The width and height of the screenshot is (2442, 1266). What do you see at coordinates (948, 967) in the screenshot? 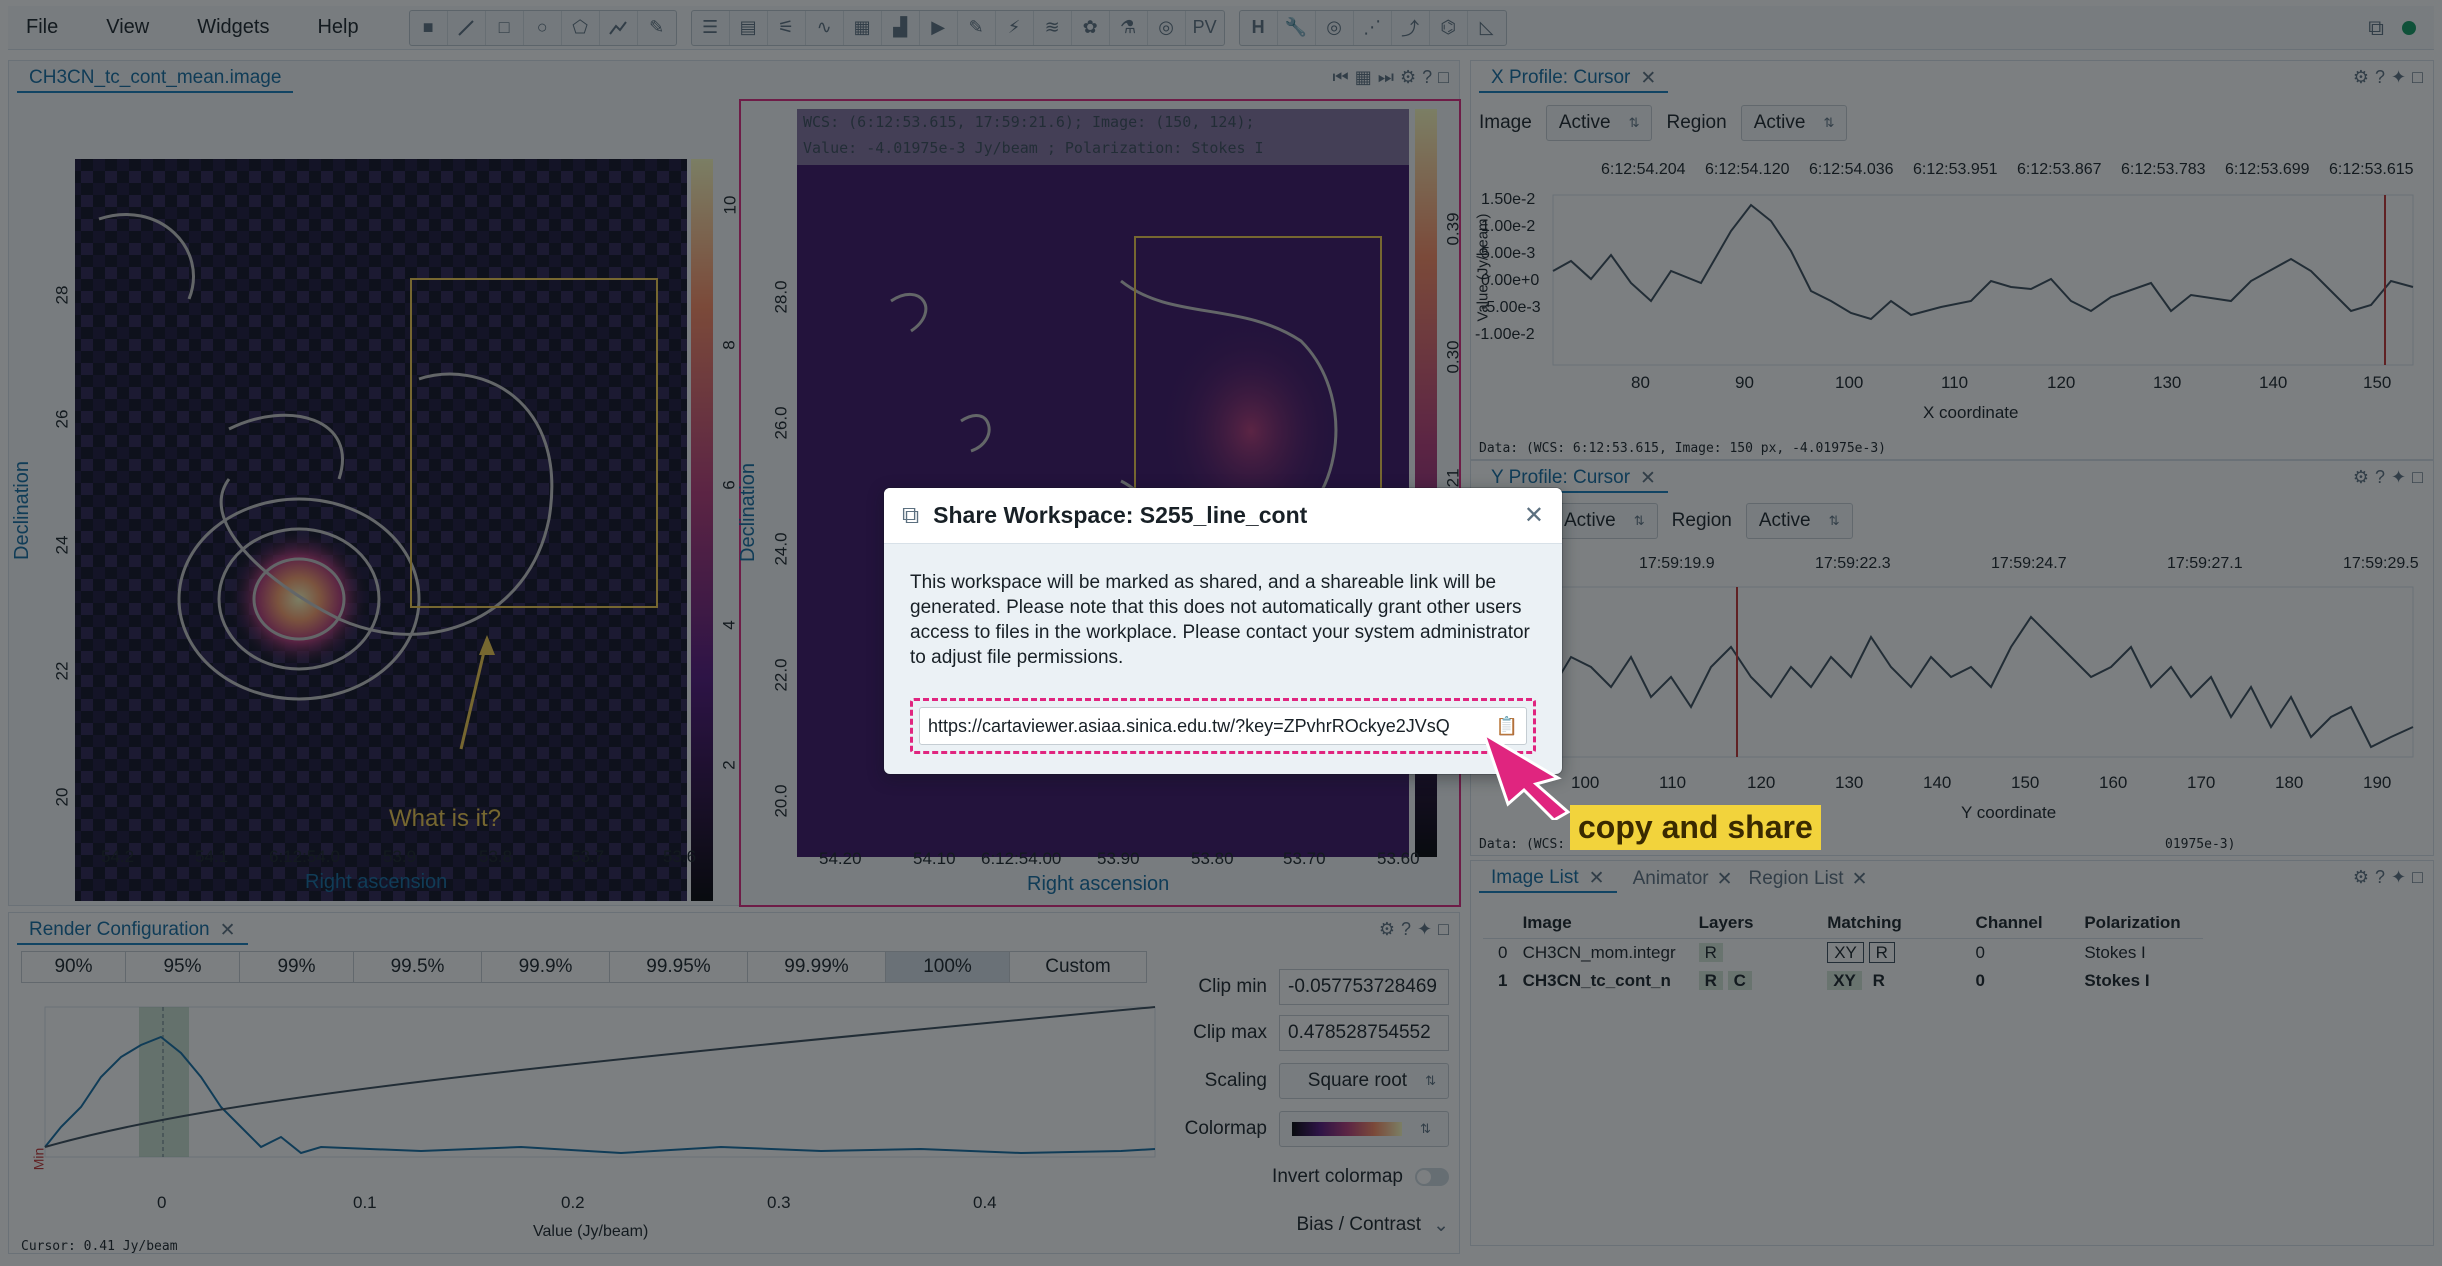
I see `percentile-100-button: 100%` at bounding box center [948, 967].